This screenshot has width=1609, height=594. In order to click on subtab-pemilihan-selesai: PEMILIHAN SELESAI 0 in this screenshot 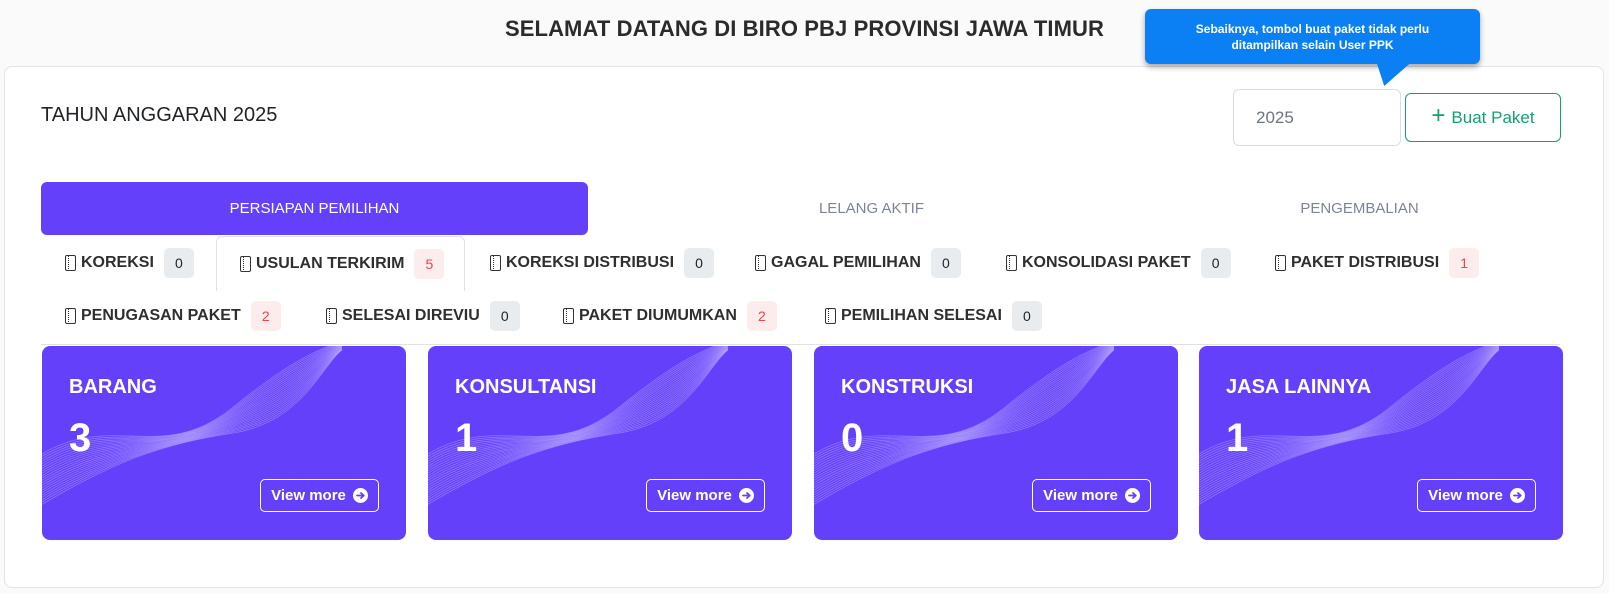, I will do `click(933, 316)`.